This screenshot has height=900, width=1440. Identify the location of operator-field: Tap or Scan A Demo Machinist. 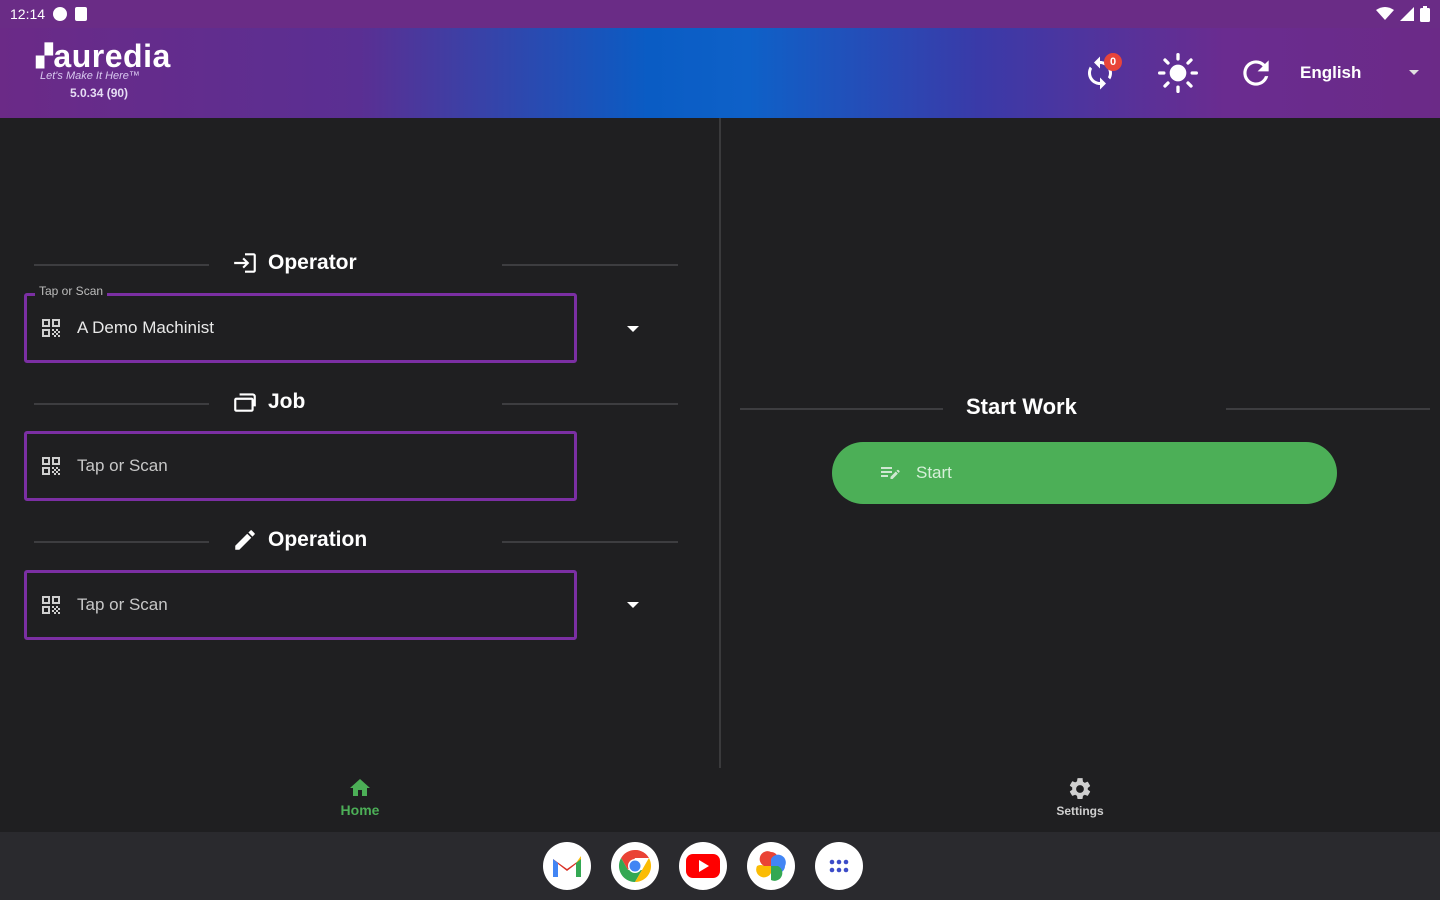
(300, 323).